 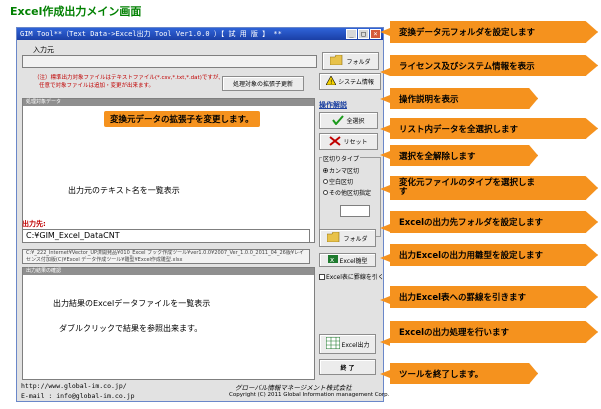 What do you see at coordinates (494, 297) in the screenshot?
I see `gridlines-callout: 出力Excel表への罫線を引きます` at bounding box center [494, 297].